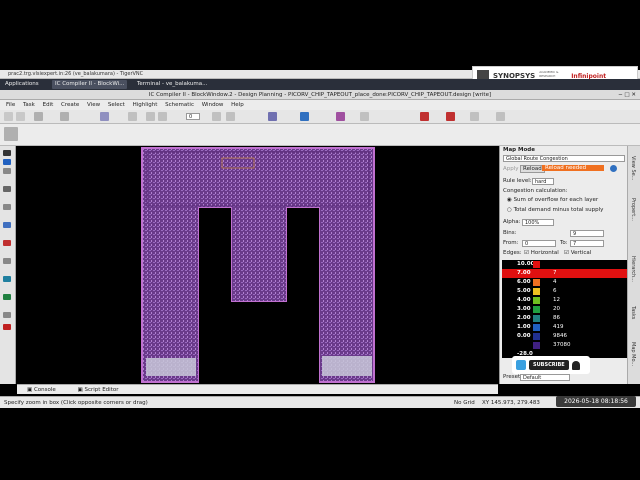  Describe the element at coordinates (7, 327) in the screenshot. I see `delete-icon` at that location.